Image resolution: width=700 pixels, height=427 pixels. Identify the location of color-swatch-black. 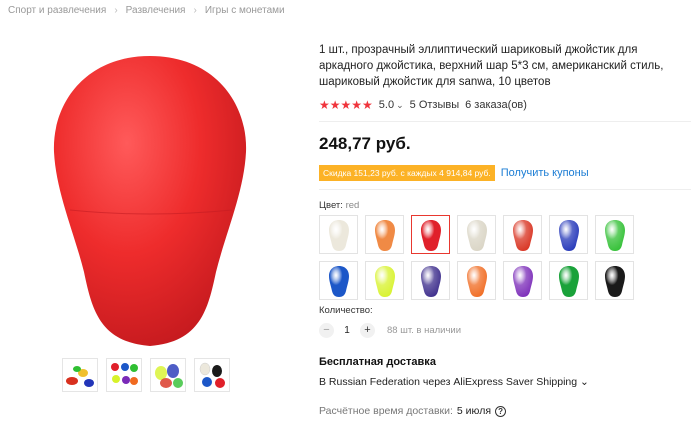
(614, 280).